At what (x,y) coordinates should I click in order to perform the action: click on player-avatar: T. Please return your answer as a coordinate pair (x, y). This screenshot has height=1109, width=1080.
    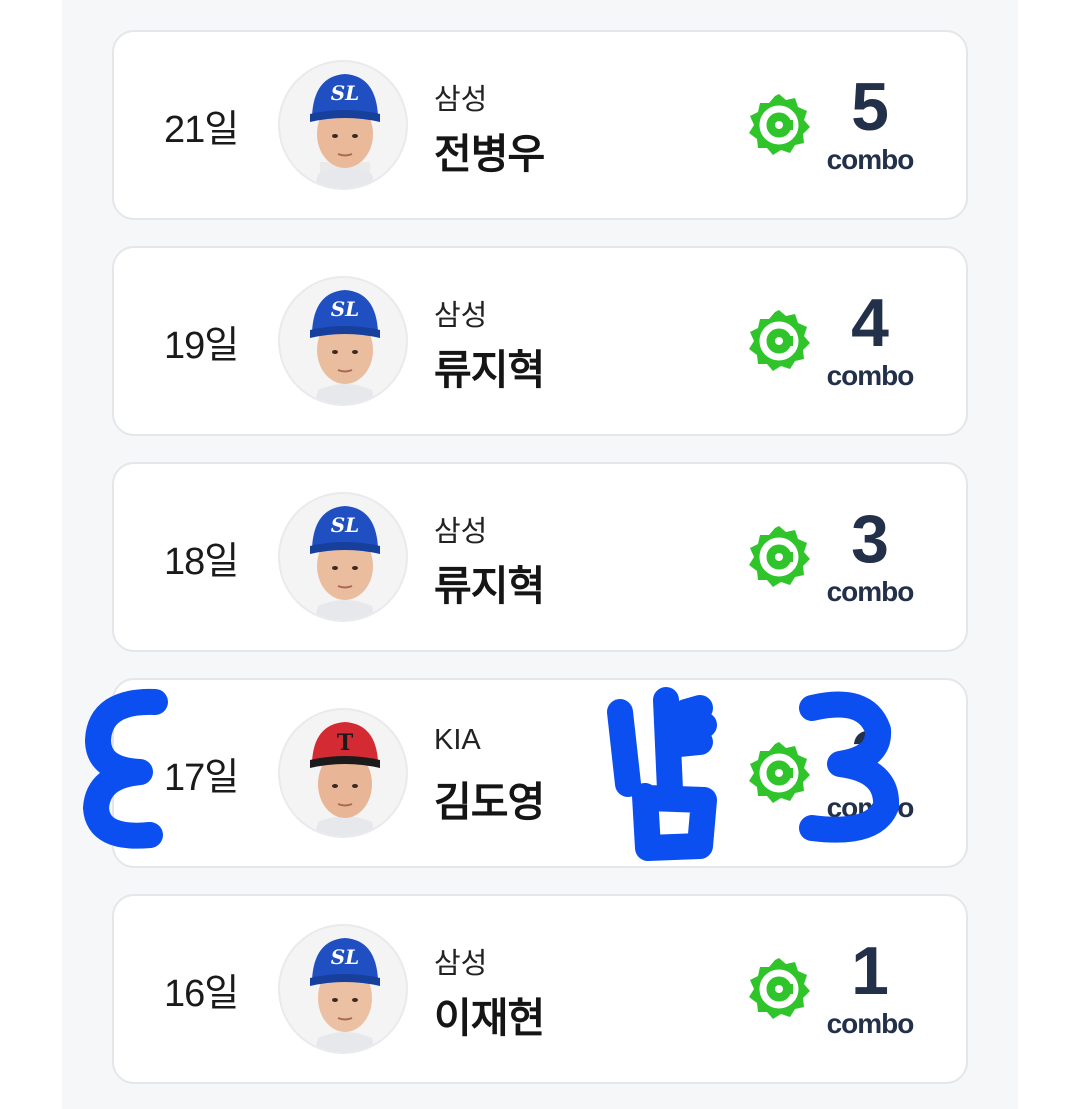
    Looking at the image, I should click on (343, 773).